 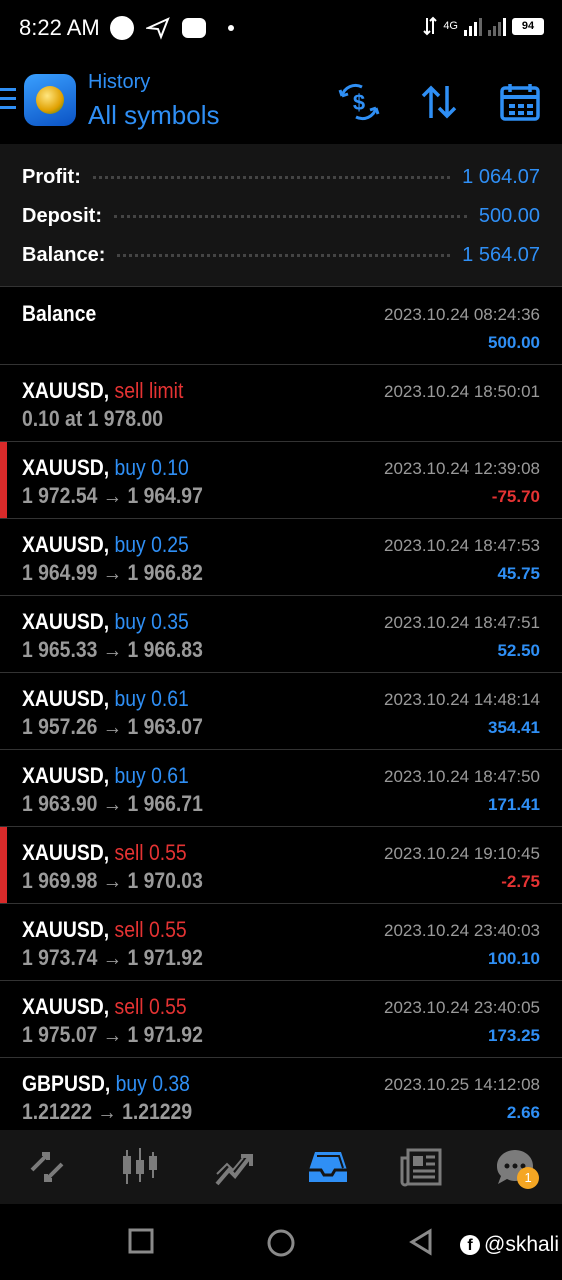 I want to click on sort-arrows-icon, so click(x=439, y=102).